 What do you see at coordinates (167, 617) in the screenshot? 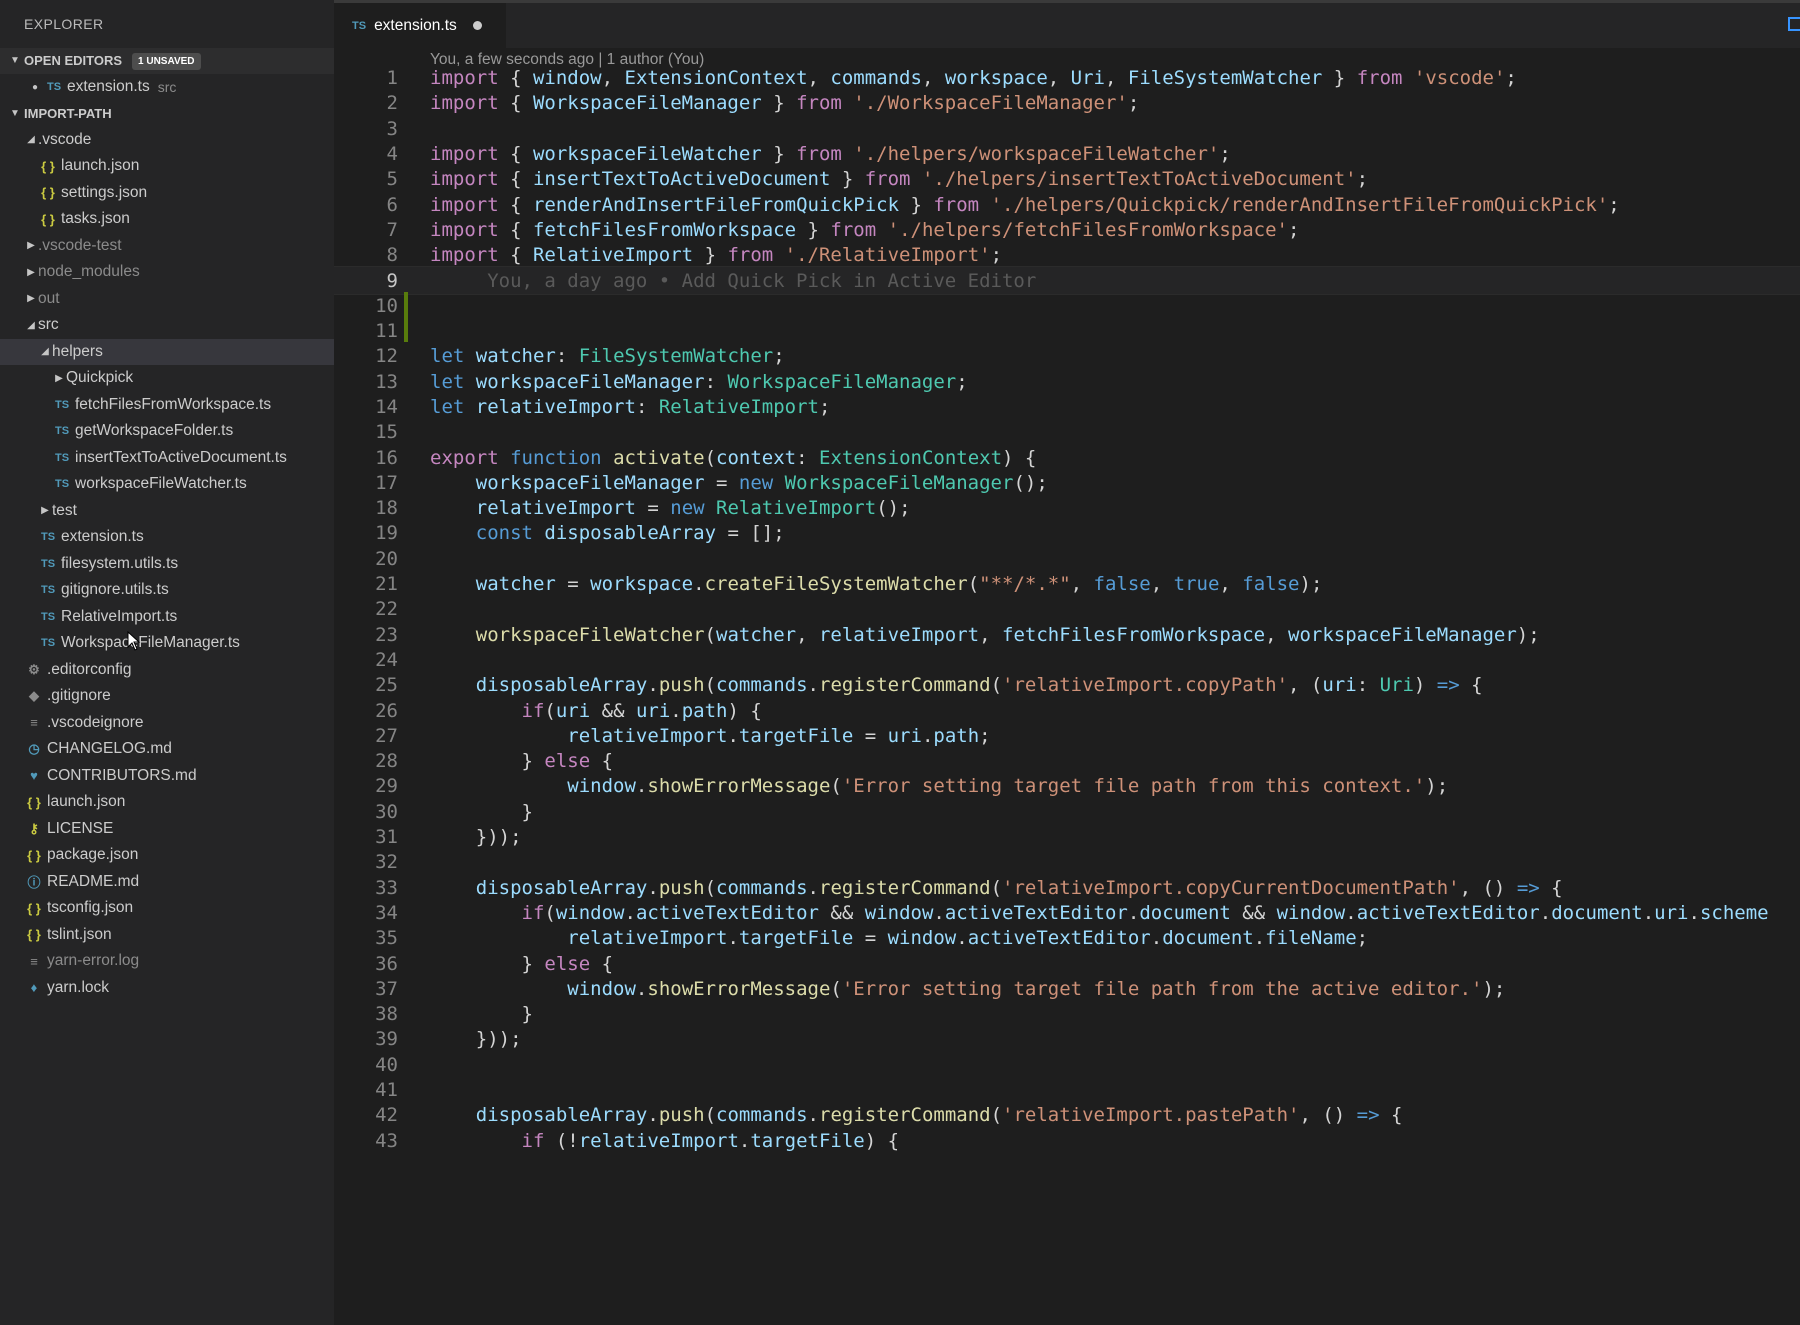
I see `tree-file: TS RelativeImport.ts` at bounding box center [167, 617].